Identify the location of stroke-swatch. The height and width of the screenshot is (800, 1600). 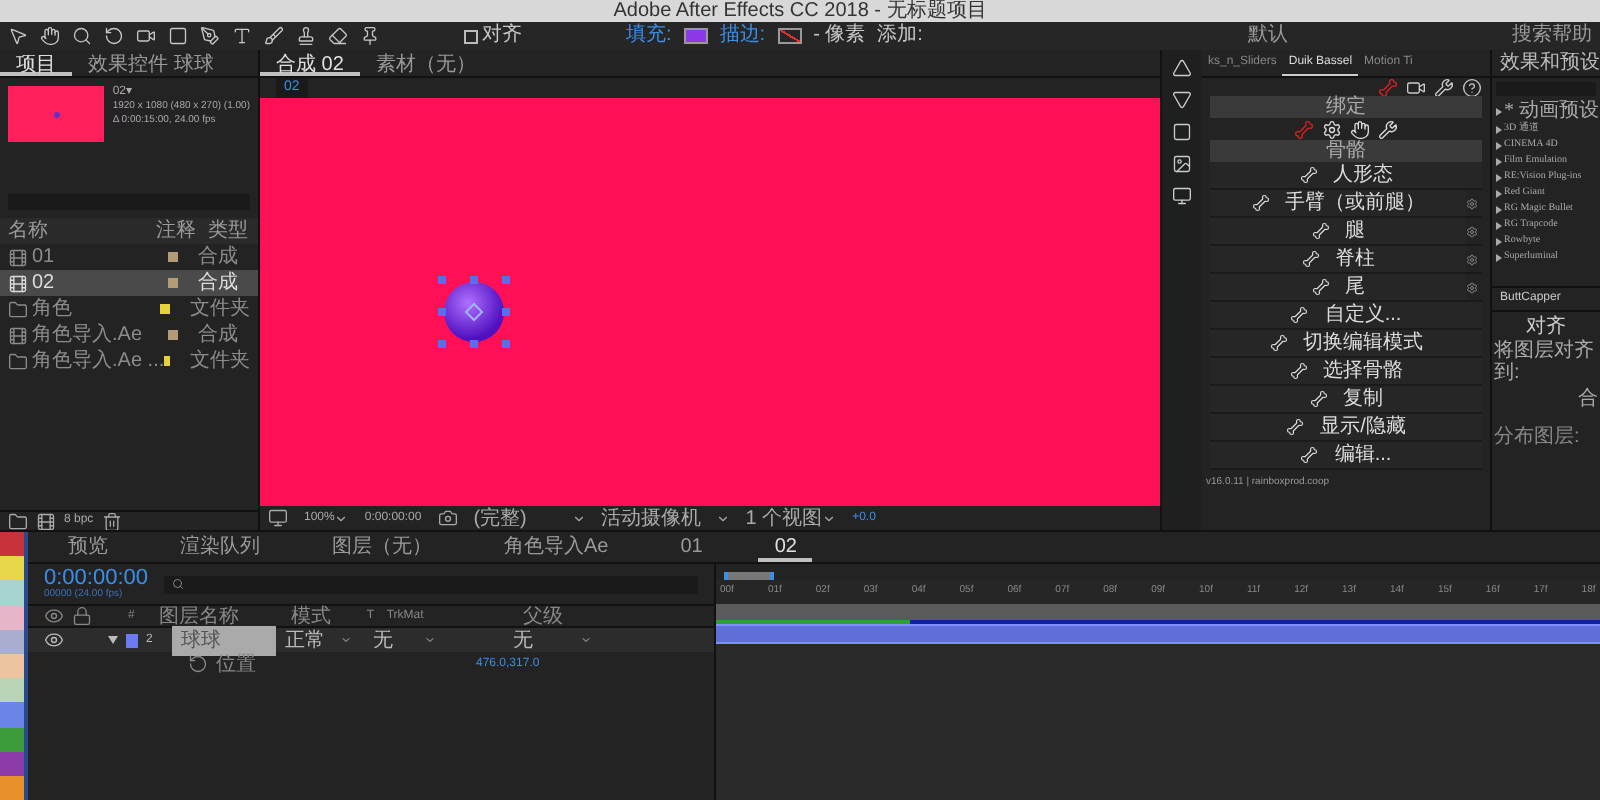
(789, 36).